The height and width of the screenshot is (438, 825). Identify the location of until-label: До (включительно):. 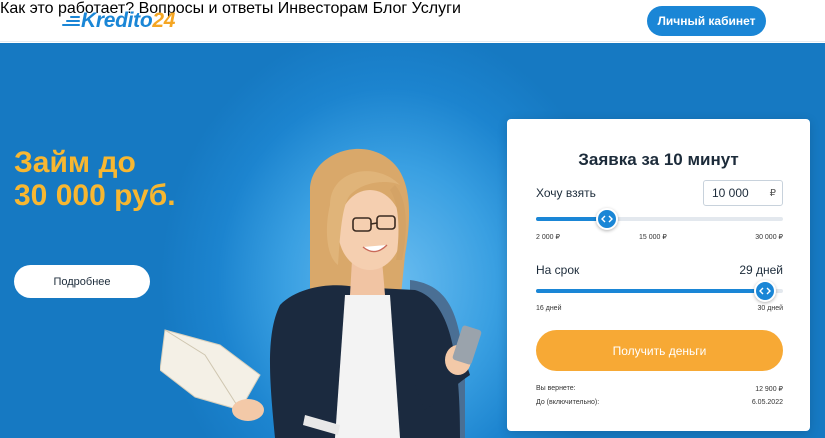
(568, 402).